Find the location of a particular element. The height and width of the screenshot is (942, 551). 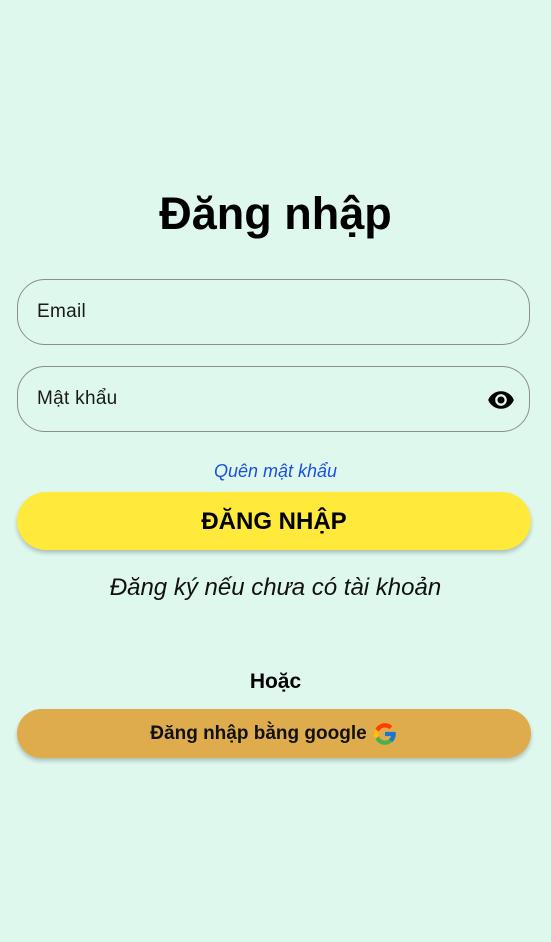

google-login-button: Đăng nhập bằng google is located at coordinates (274, 733).